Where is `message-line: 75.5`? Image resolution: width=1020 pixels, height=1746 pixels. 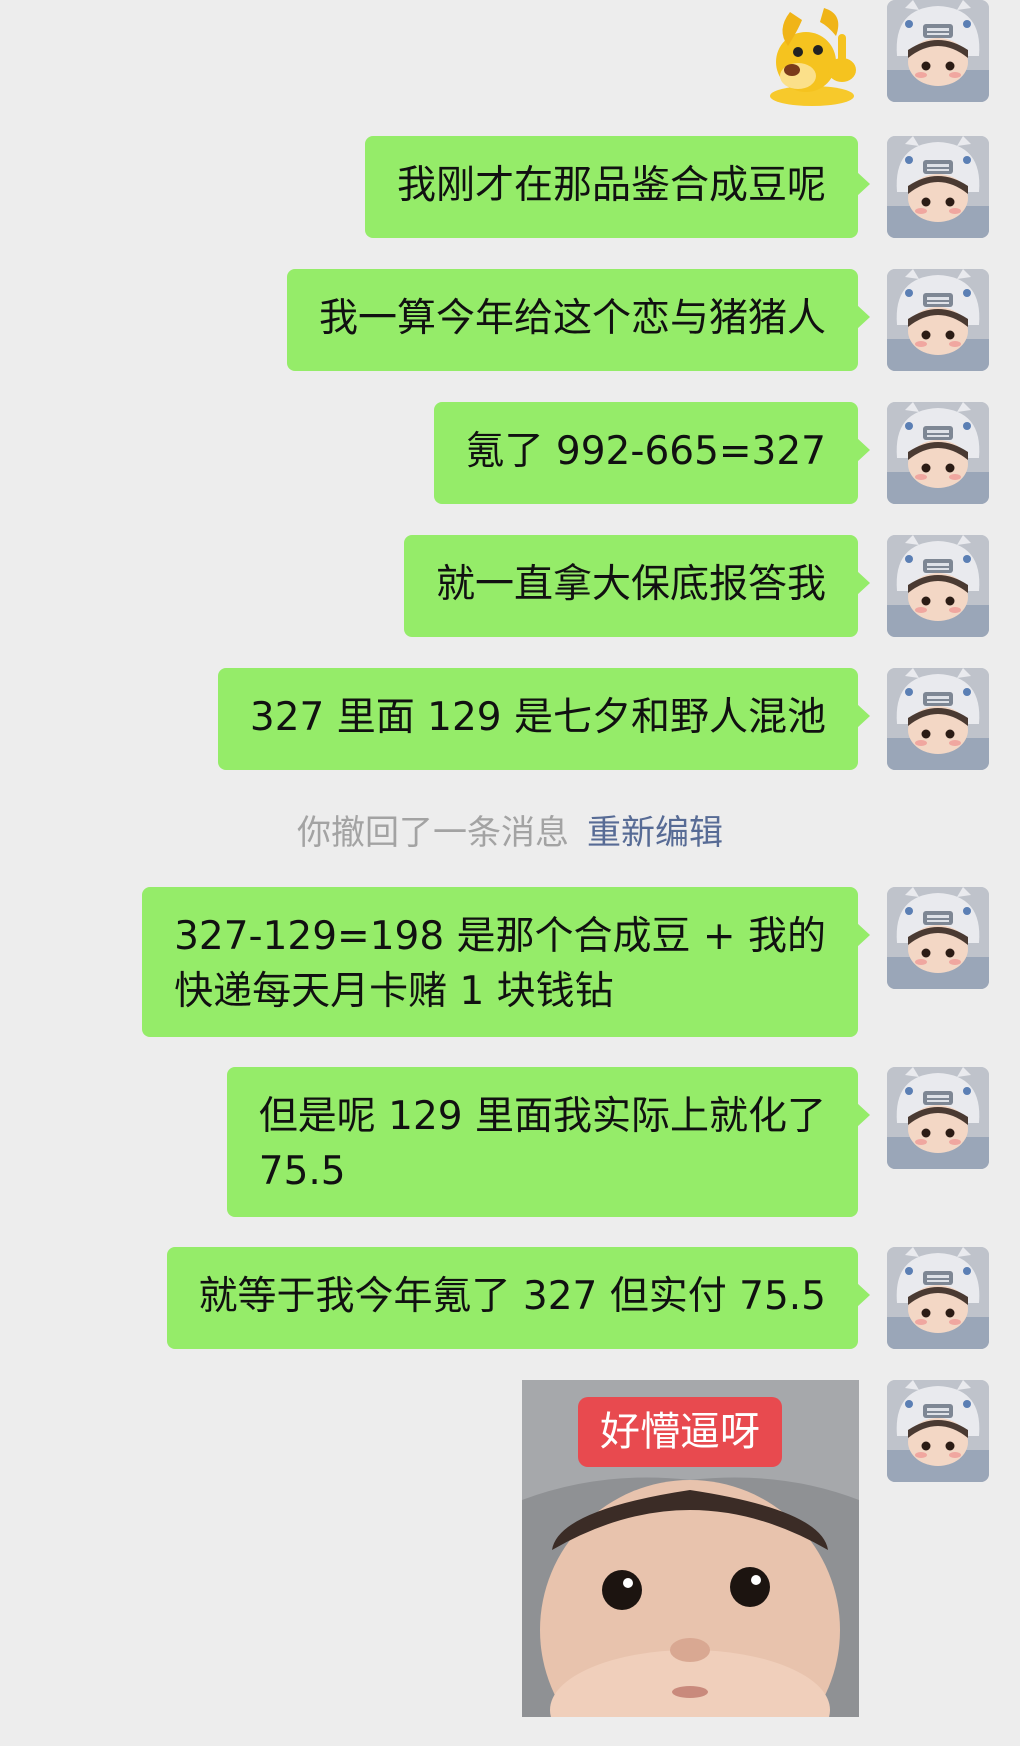
message-line: 75.5 is located at coordinates (302, 1171).